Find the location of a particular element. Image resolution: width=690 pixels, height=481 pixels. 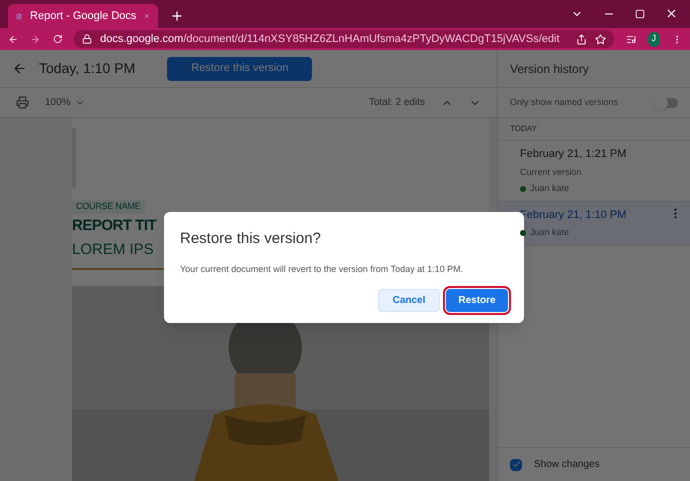

dialog-title: Restore this version? is located at coordinates (251, 239).